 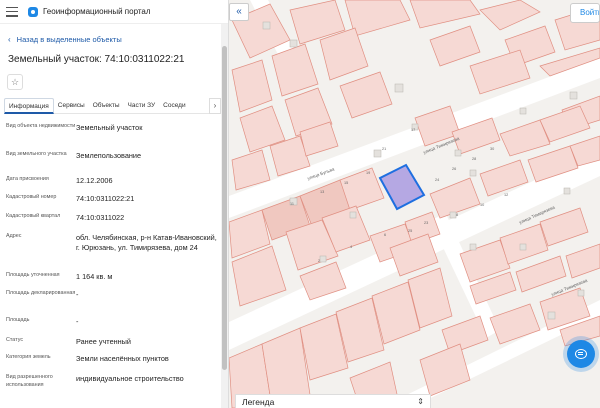 What do you see at coordinates (122, 358) in the screenshot?
I see `property-value: Земли населённых пунктов` at bounding box center [122, 358].